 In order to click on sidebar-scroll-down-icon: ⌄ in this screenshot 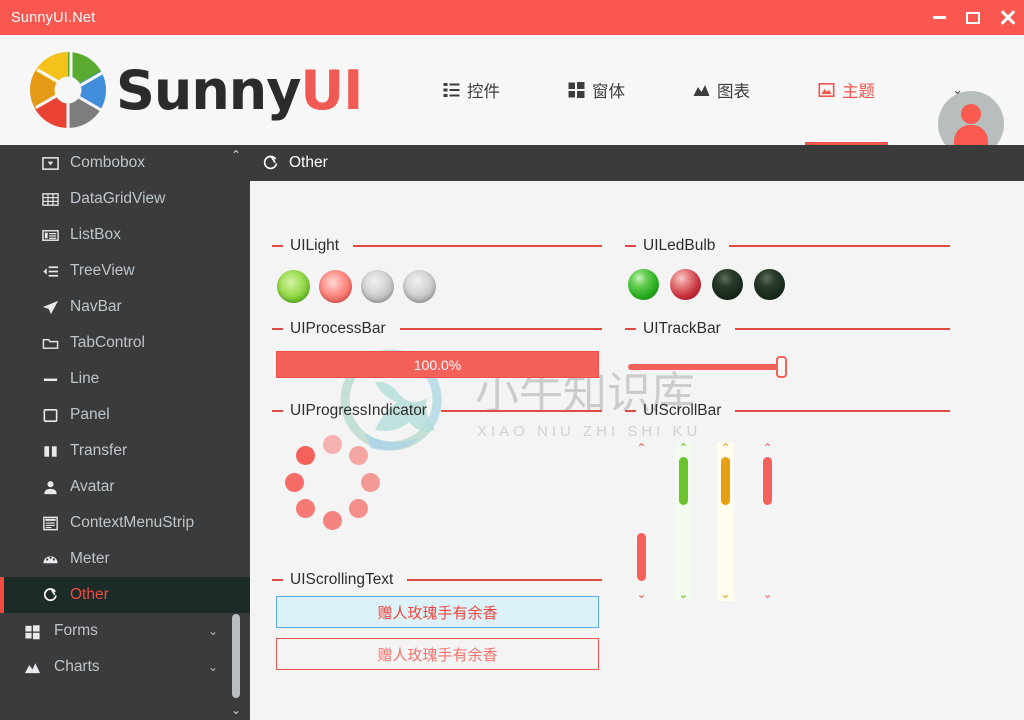, I will do `click(236, 710)`.